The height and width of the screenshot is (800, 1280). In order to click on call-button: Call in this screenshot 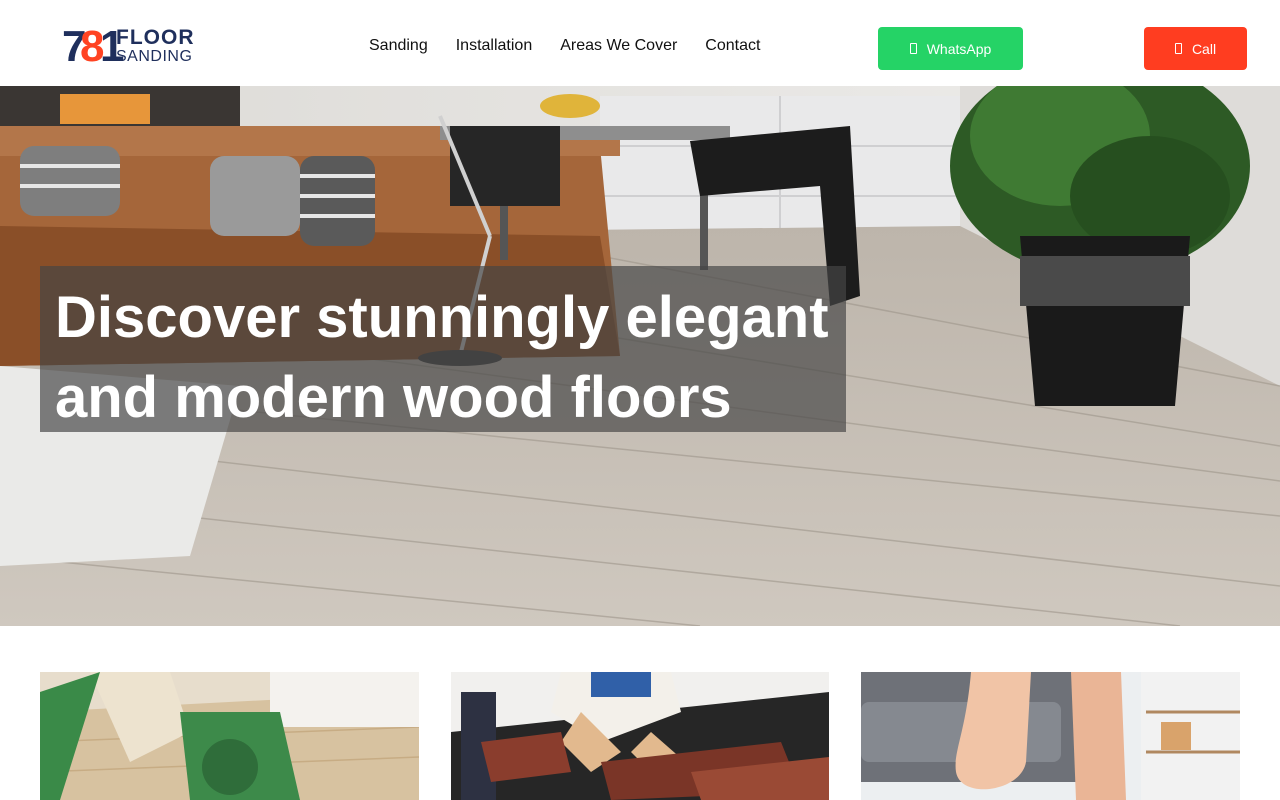, I will do `click(1195, 48)`.